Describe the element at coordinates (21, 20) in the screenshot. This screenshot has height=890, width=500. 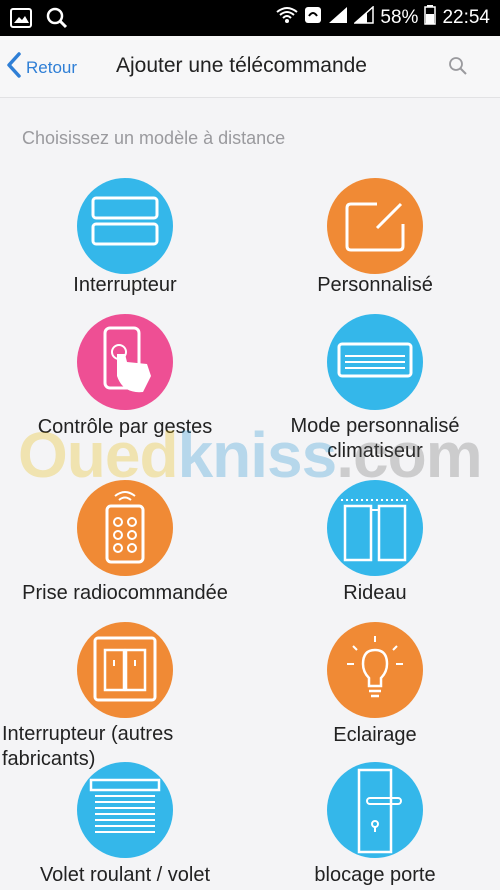
I see `image-icon` at that location.